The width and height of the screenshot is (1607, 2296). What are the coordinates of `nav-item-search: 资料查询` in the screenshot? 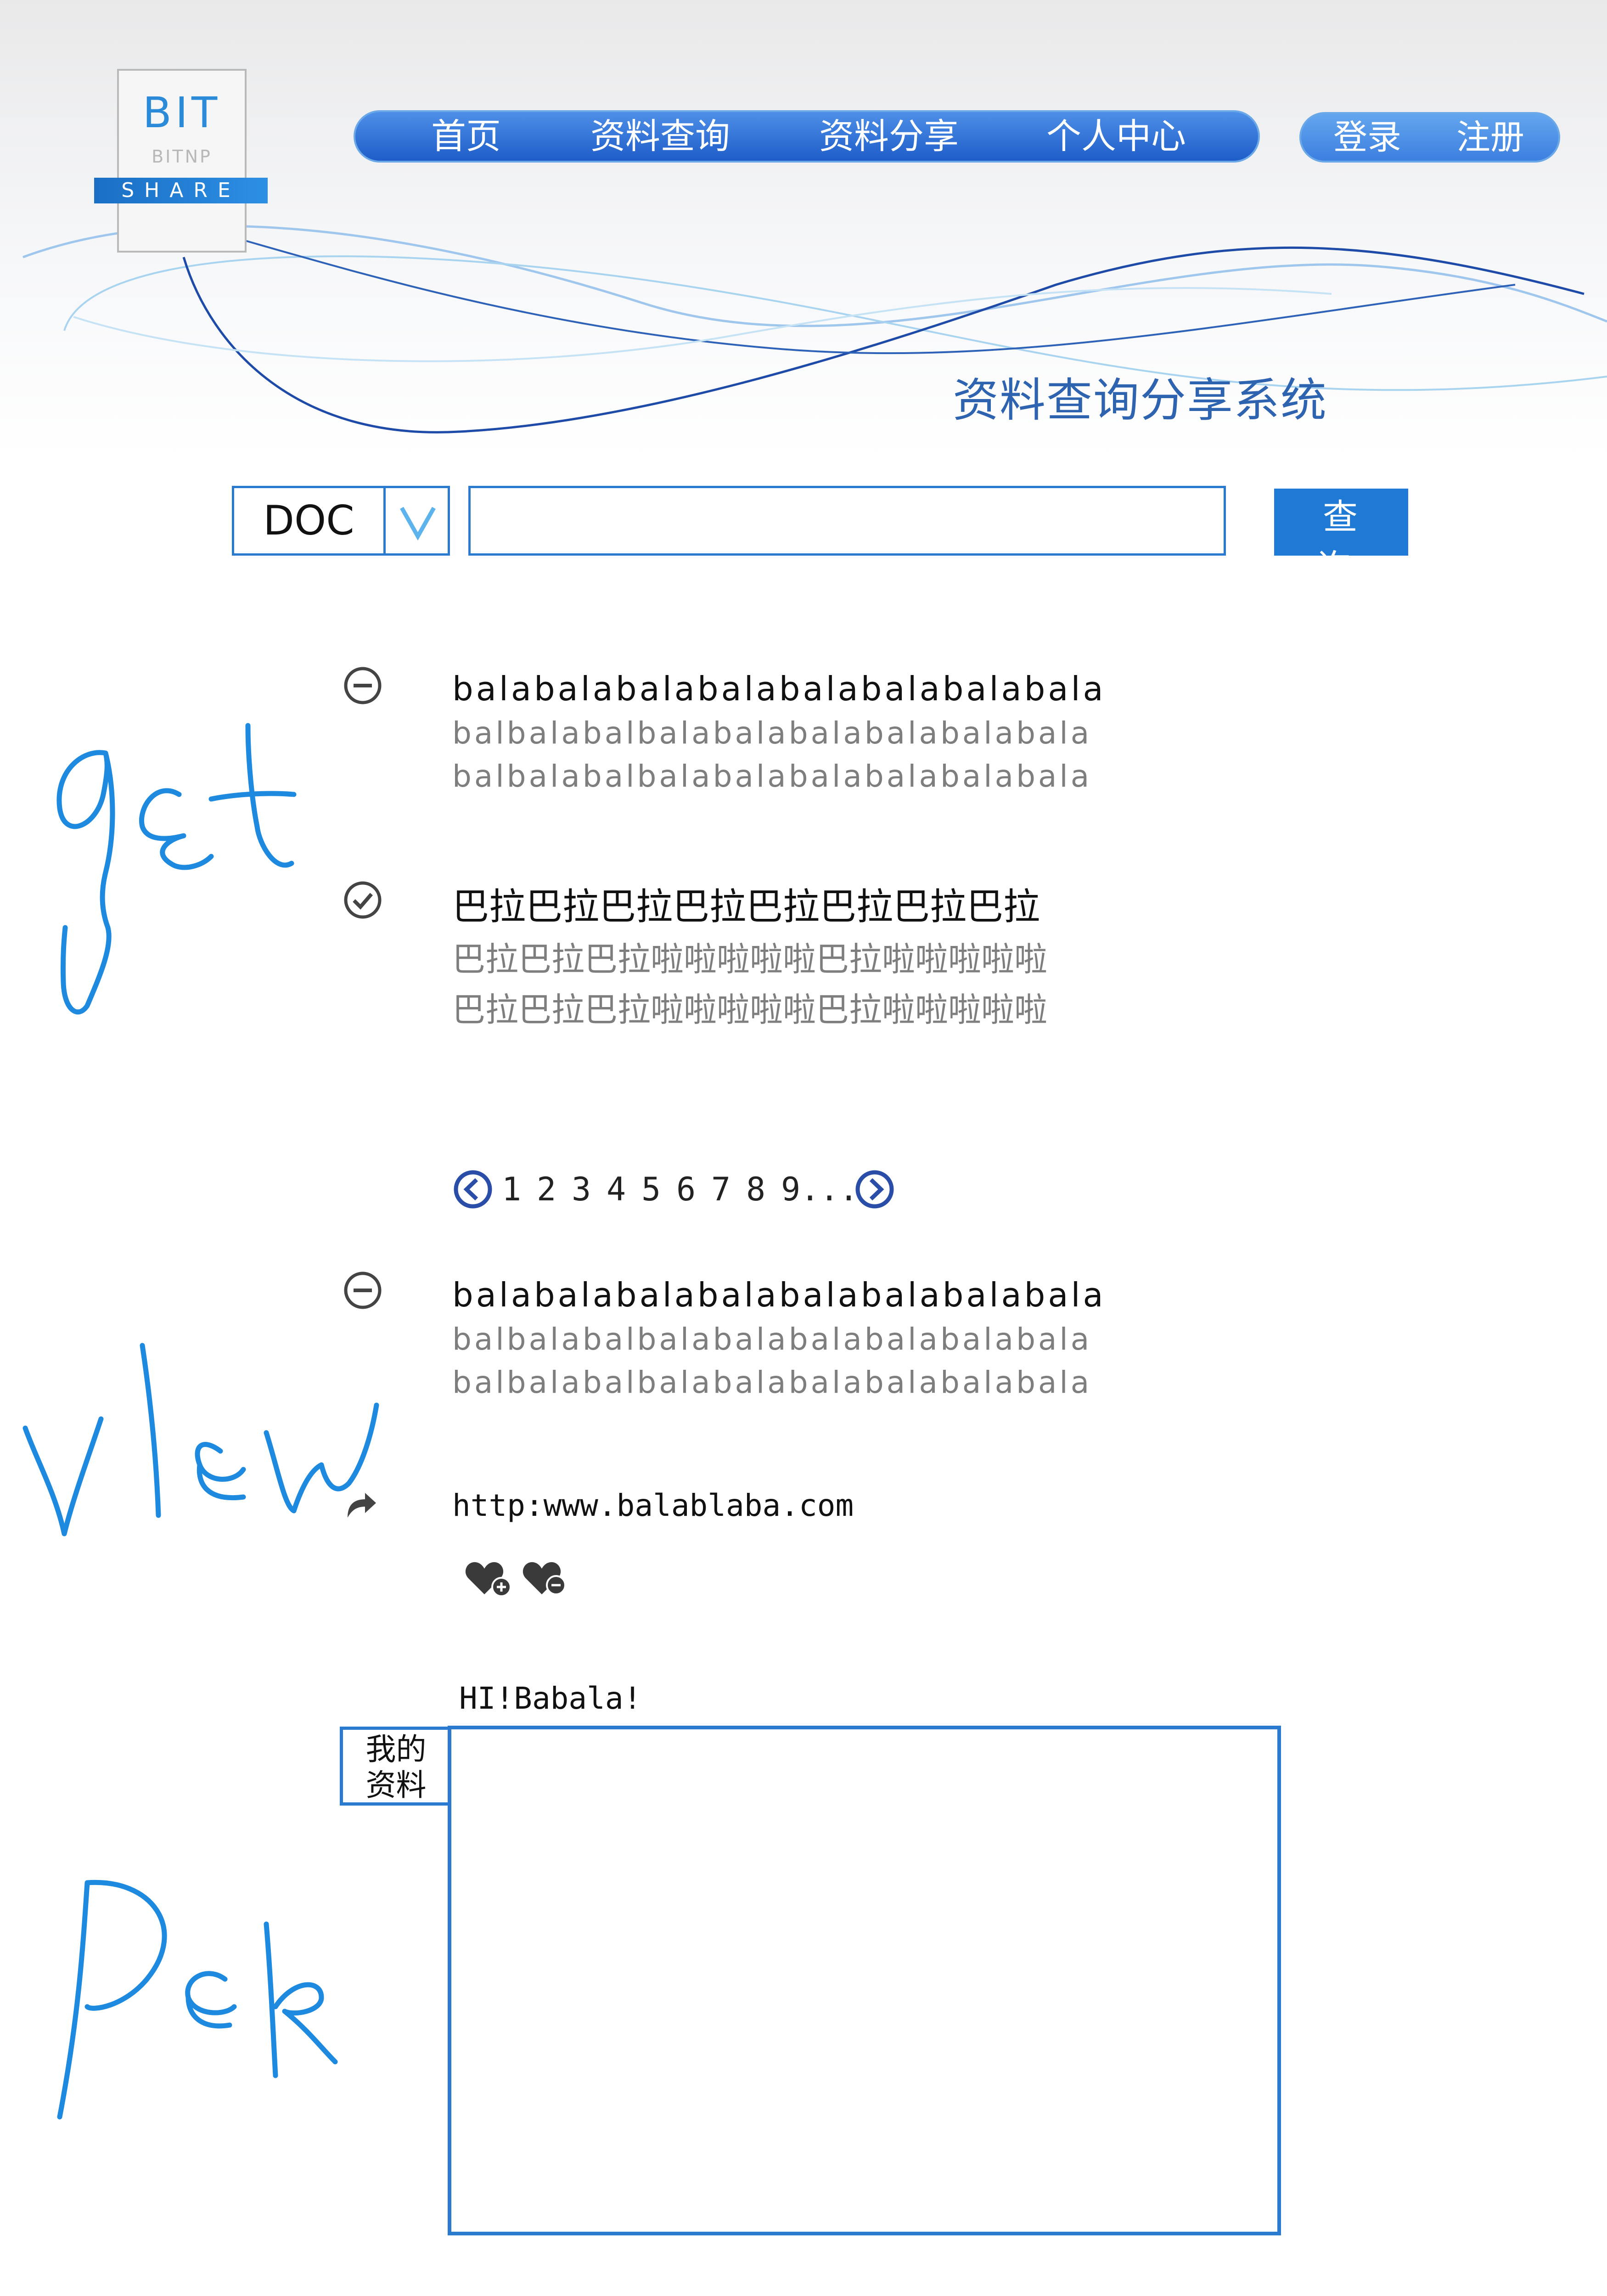 It's located at (660, 136).